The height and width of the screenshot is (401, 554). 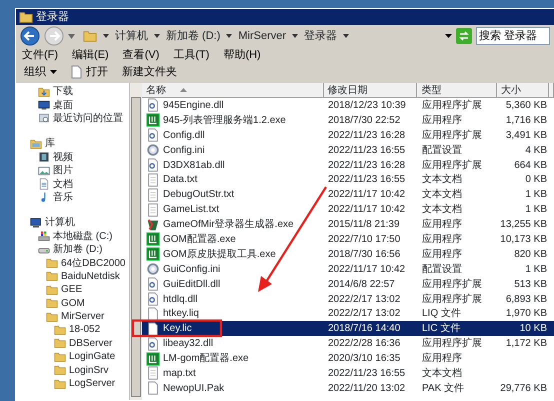 What do you see at coordinates (72, 330) in the screenshot?
I see `nav-item: 18-052` at bounding box center [72, 330].